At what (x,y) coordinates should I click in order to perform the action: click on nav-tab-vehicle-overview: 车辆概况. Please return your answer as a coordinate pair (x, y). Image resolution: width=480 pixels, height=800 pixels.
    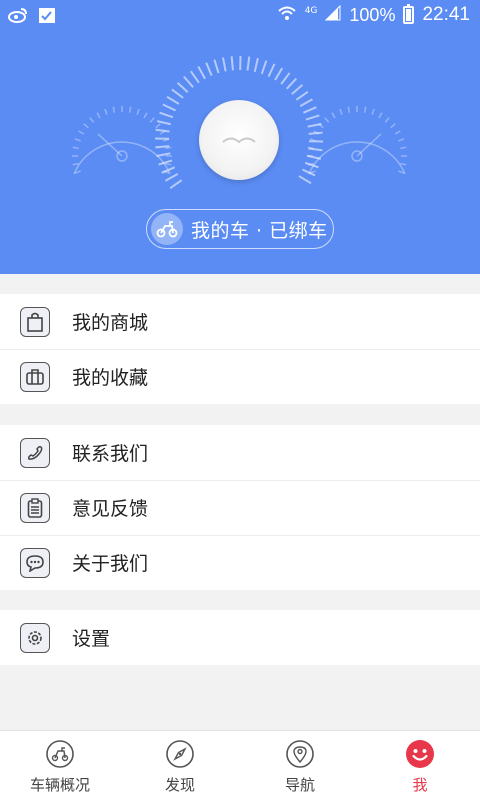
    Looking at the image, I should click on (60, 765).